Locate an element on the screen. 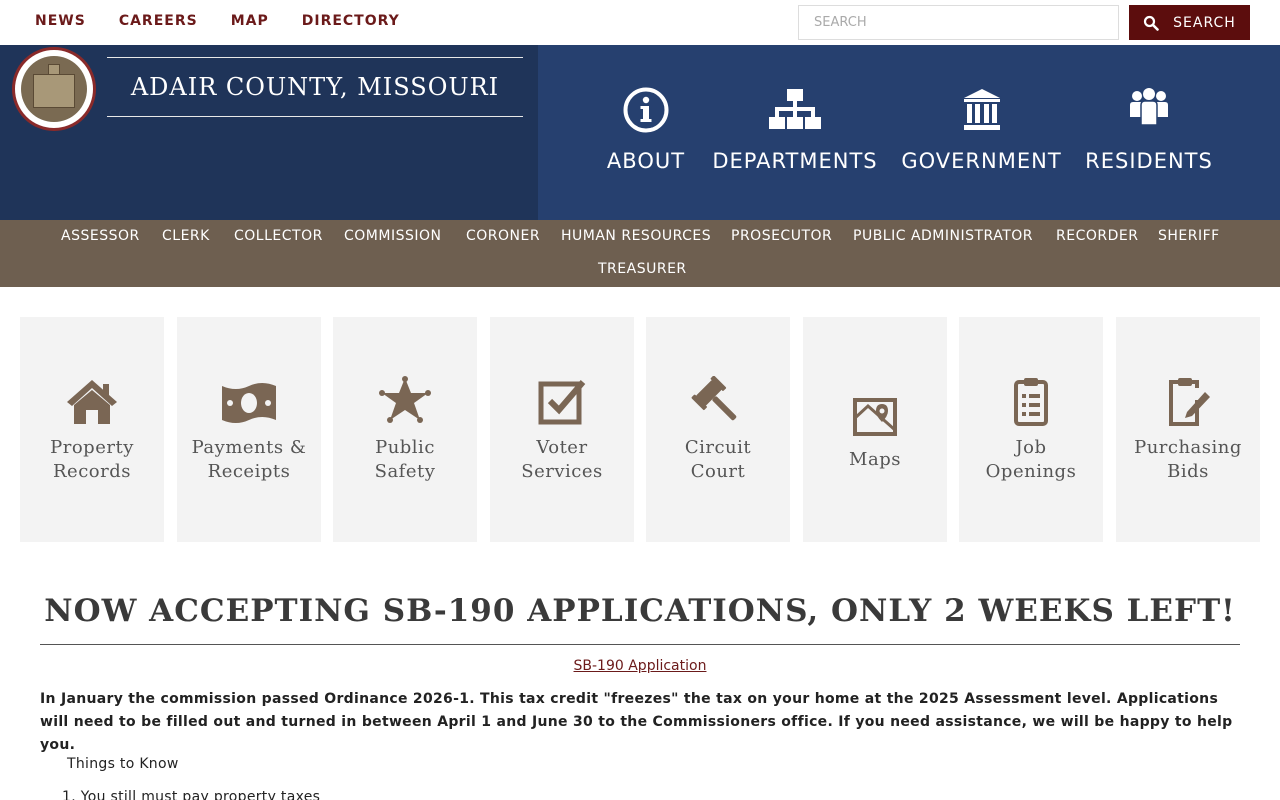 The width and height of the screenshot is (1280, 800). dept-assessor: ASSESSOR is located at coordinates (100, 236).